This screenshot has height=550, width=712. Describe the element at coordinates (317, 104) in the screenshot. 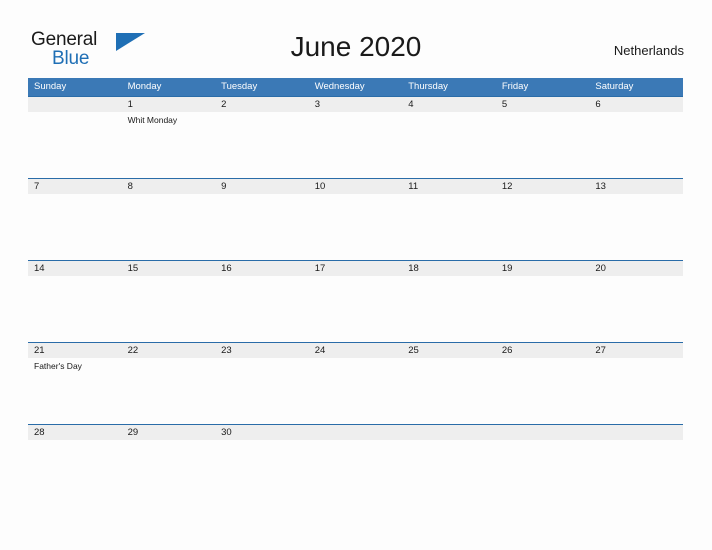

I see `day-number: 3` at that location.